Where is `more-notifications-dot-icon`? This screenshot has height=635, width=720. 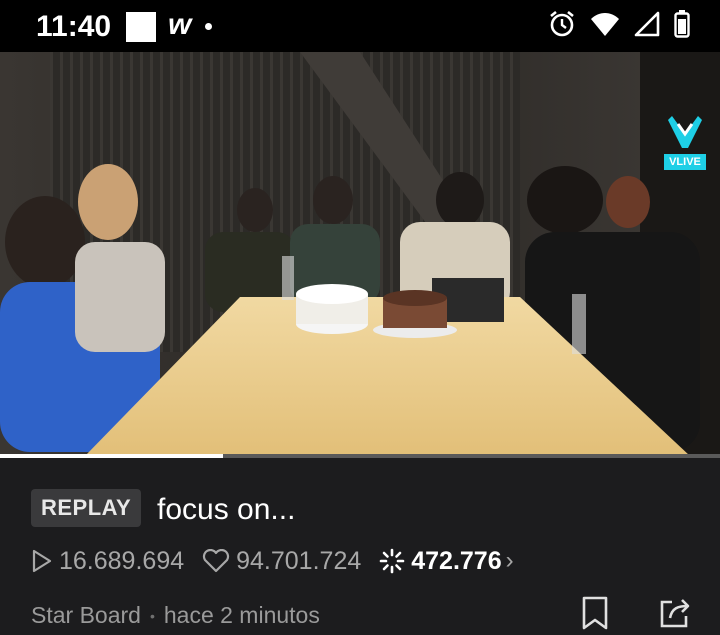 more-notifications-dot-icon is located at coordinates (208, 26).